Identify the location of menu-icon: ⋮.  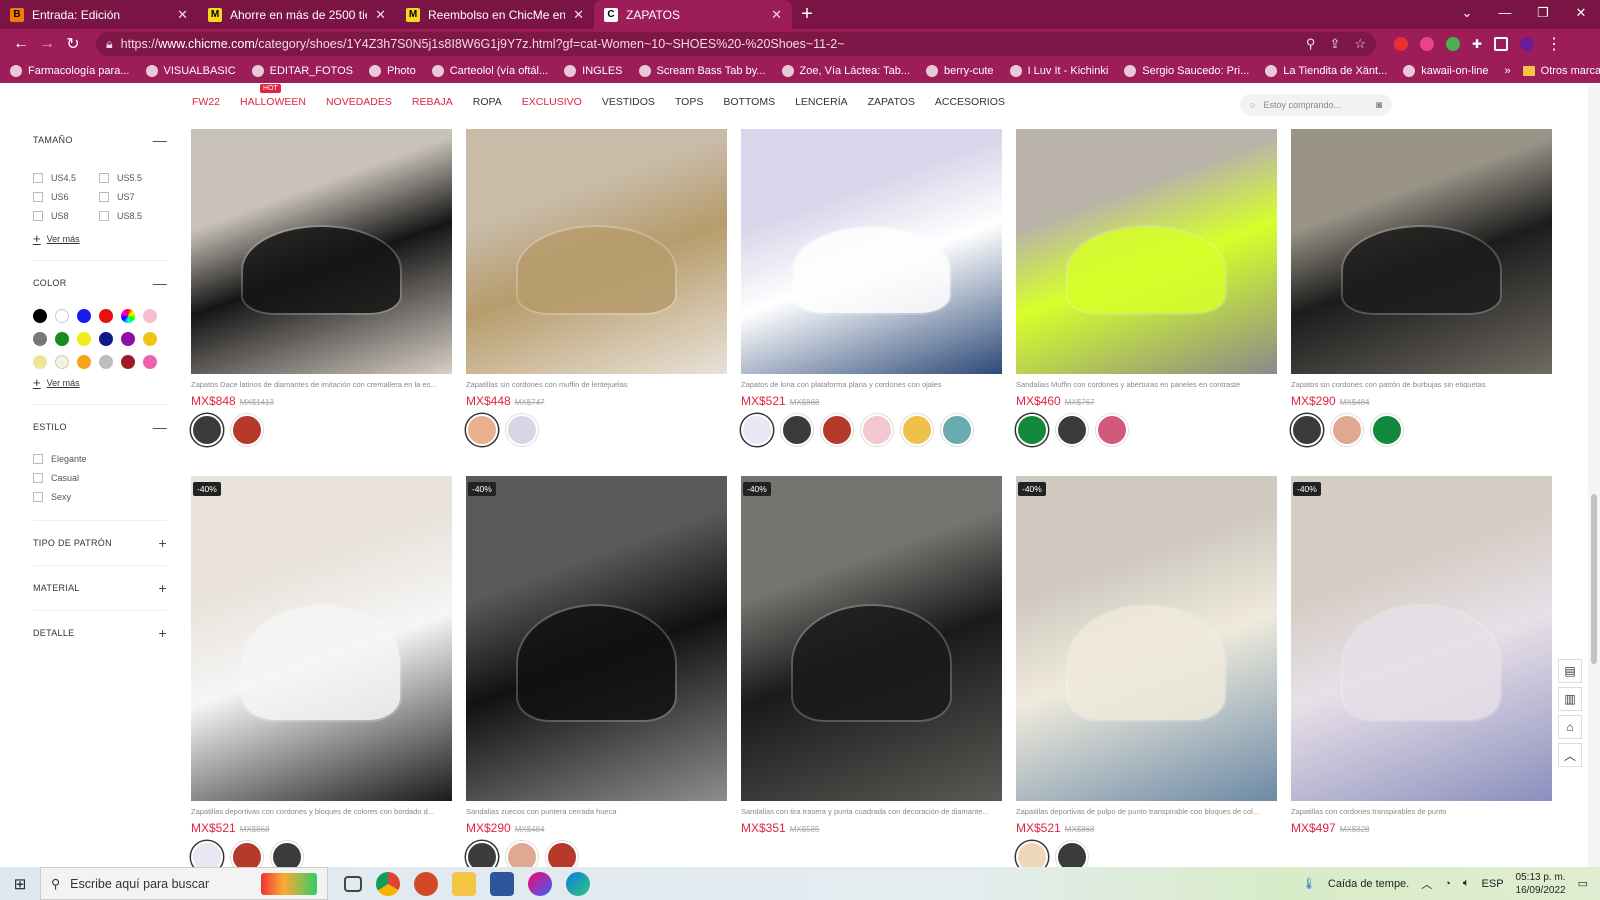
(1554, 44).